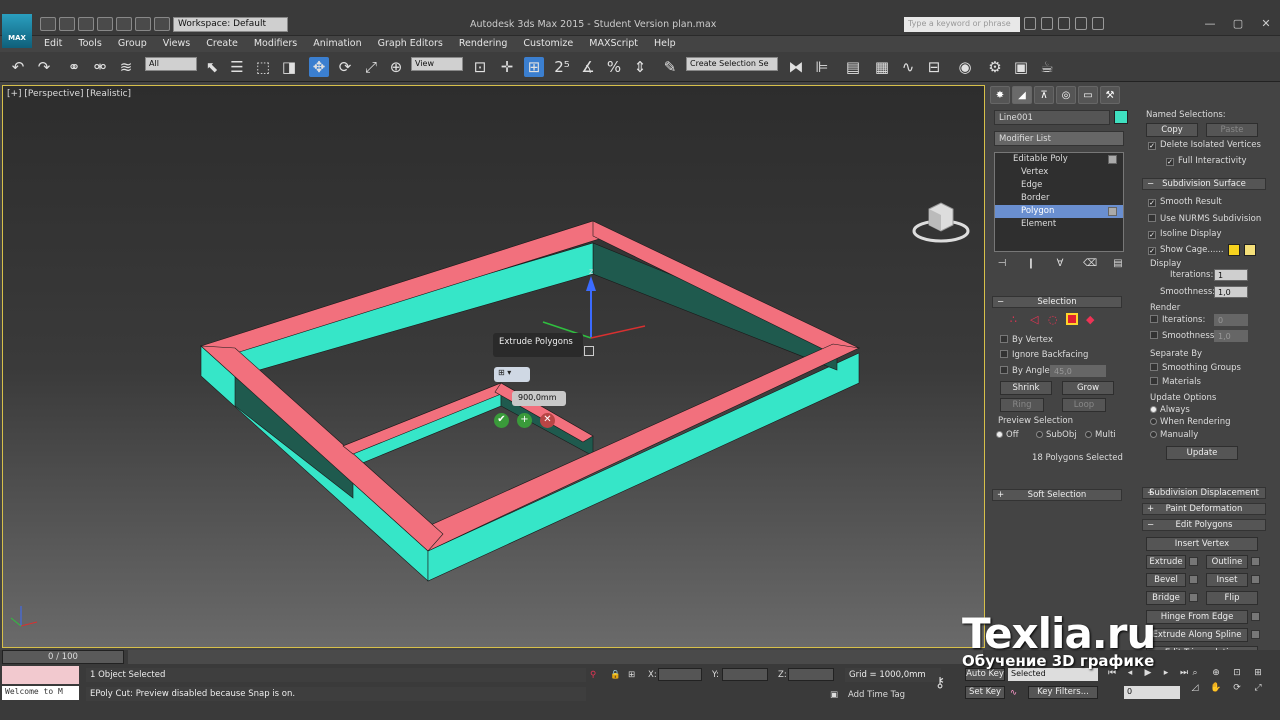 The width and height of the screenshot is (1280, 720). What do you see at coordinates (40, 693) in the screenshot?
I see `maxscript-listener-field: Welcome to M` at bounding box center [40, 693].